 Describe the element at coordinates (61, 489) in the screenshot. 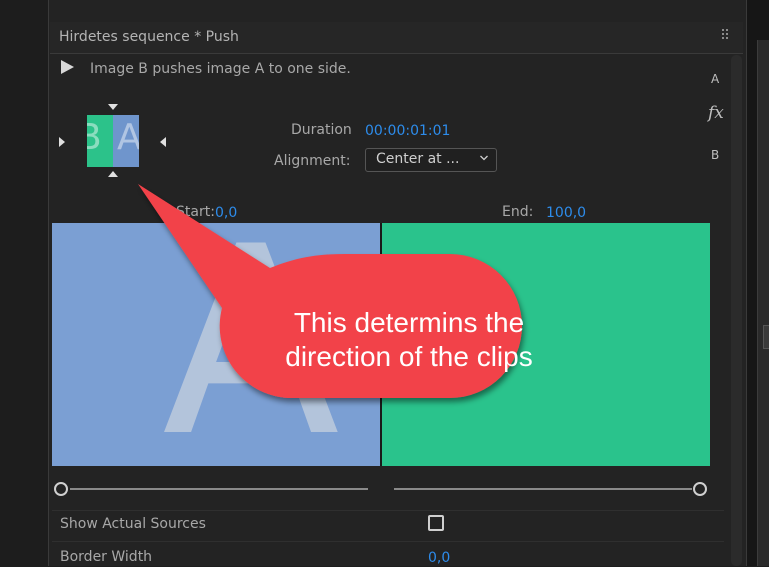

I see `start-slider-handle` at that location.